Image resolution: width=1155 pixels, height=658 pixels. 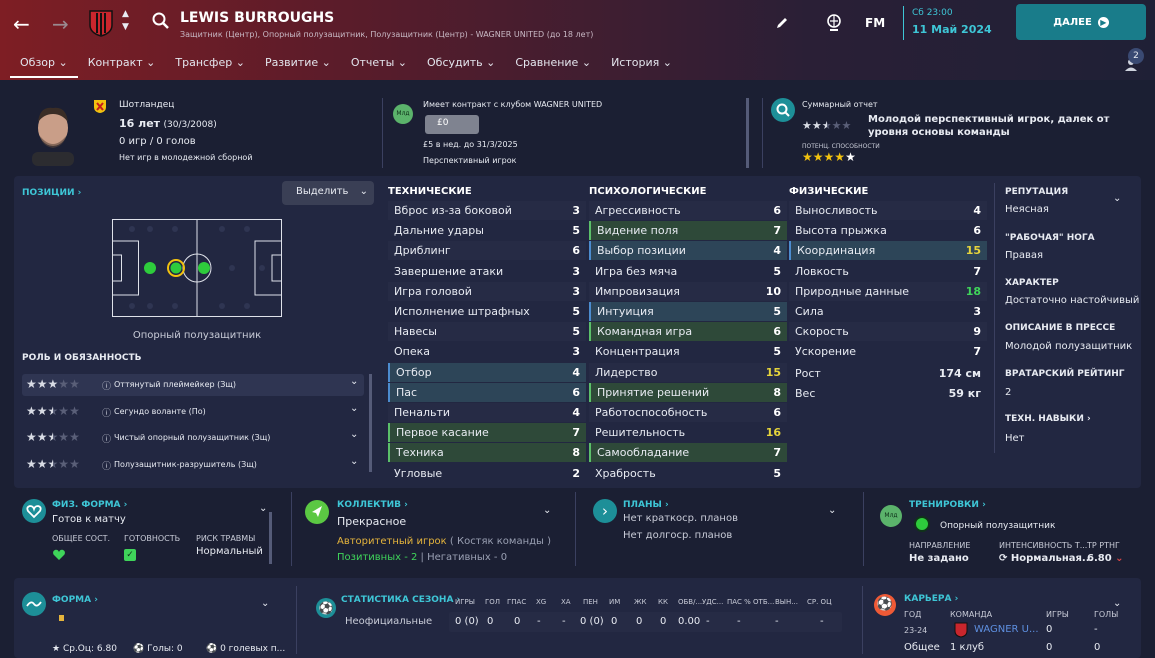 I want to click on club-crest-icon, so click(x=101, y=23).